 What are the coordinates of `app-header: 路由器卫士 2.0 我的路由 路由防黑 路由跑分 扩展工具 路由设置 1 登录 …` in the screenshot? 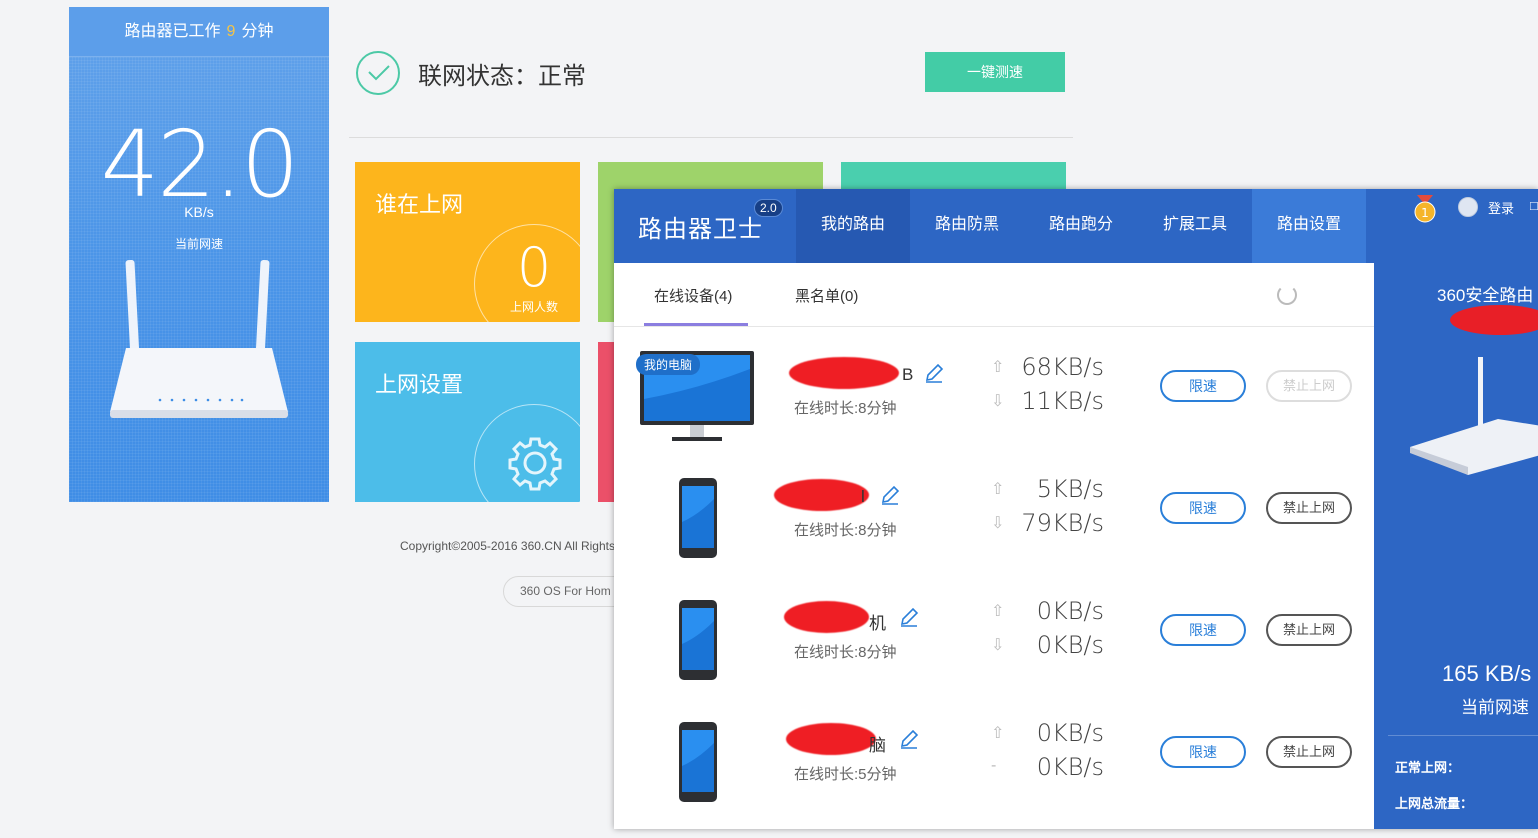 It's located at (1076, 226).